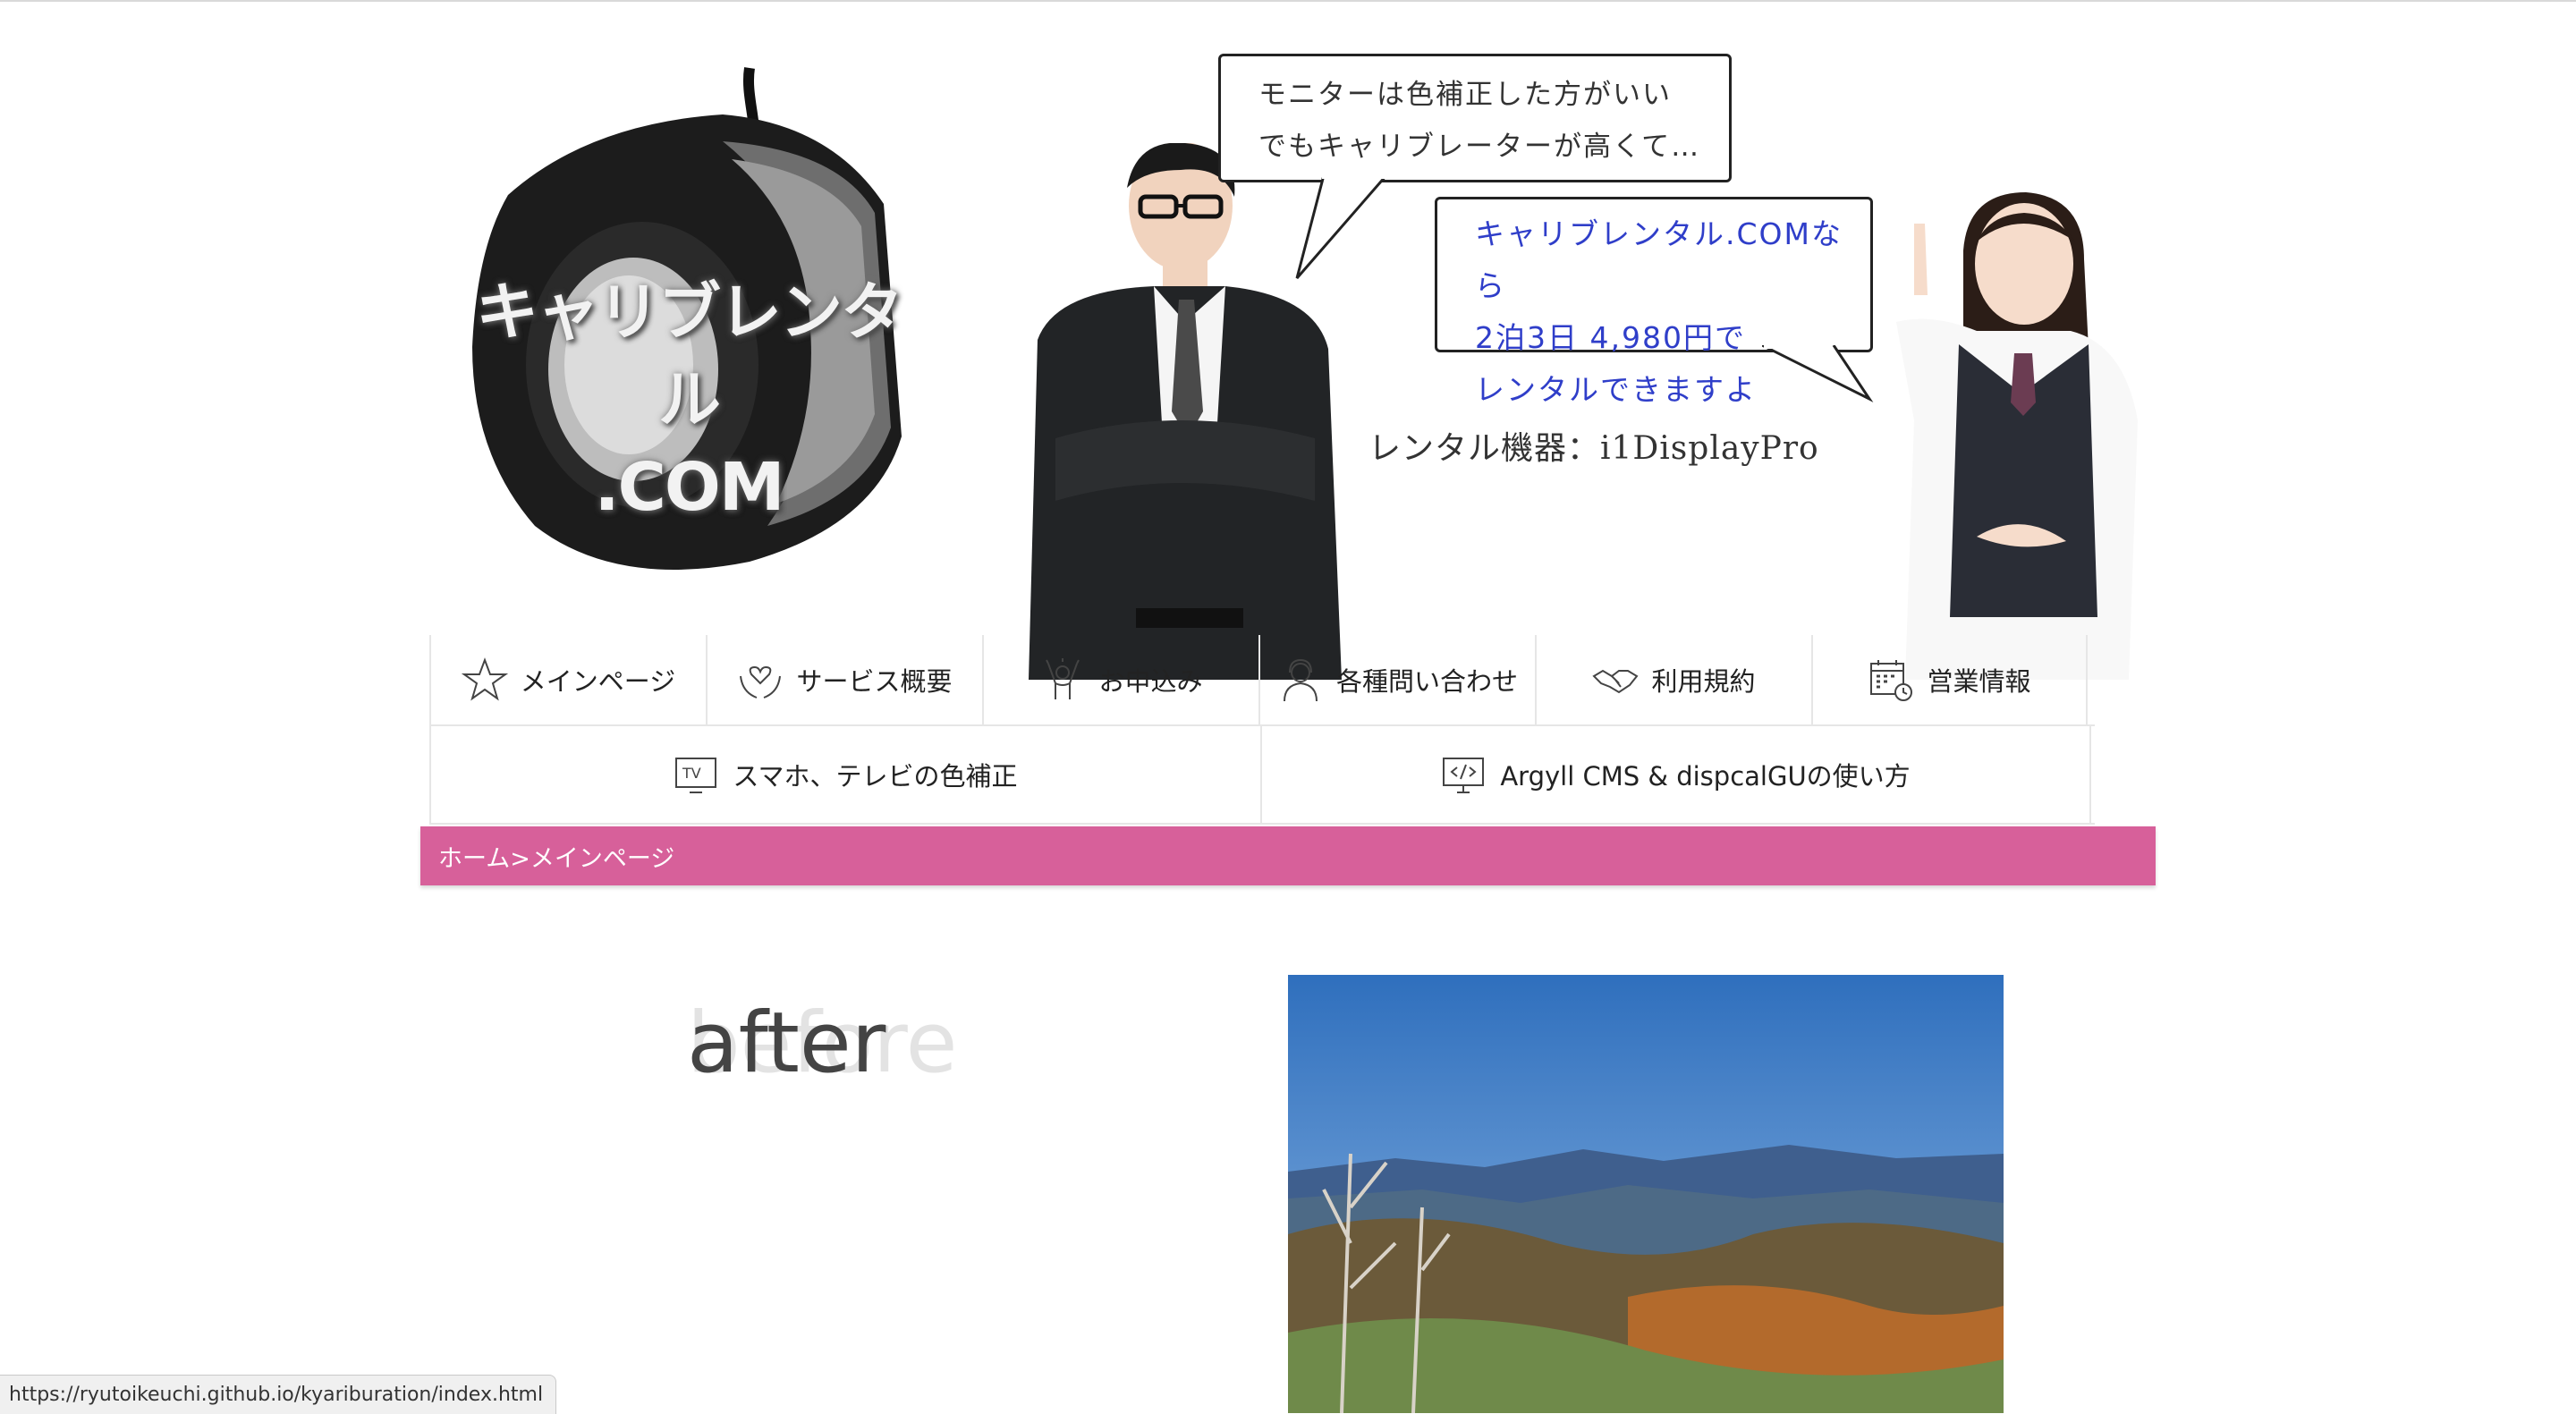 This screenshot has width=2576, height=1414. I want to click on nav-argyll-guide-label: Argyll CMS & dispcalGUの使い方, so click(1705, 776).